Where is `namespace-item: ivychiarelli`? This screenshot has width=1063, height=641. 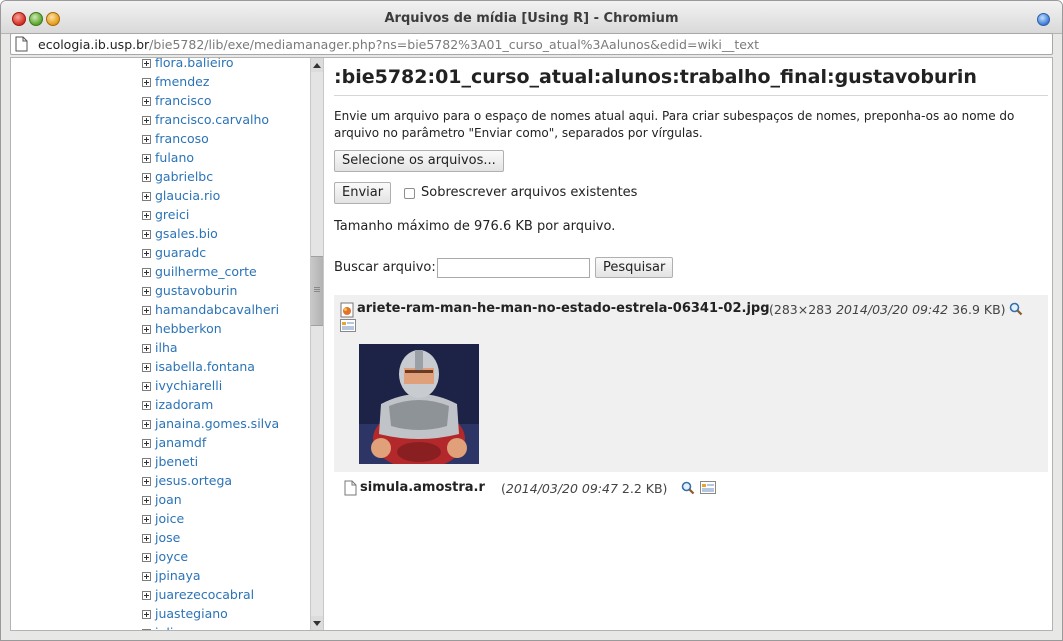 namespace-item: ivychiarelli is located at coordinates (210, 385).